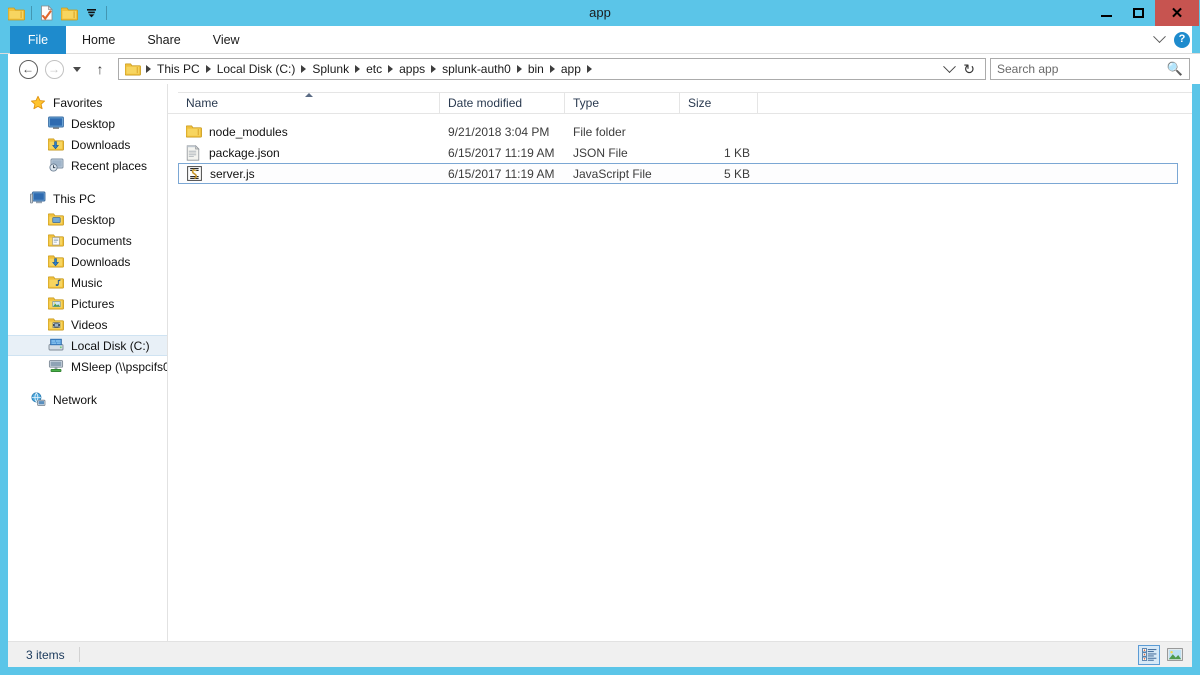 This screenshot has width=1200, height=675. Describe the element at coordinates (202, 102) in the screenshot. I see `column-header-label: Name` at that location.